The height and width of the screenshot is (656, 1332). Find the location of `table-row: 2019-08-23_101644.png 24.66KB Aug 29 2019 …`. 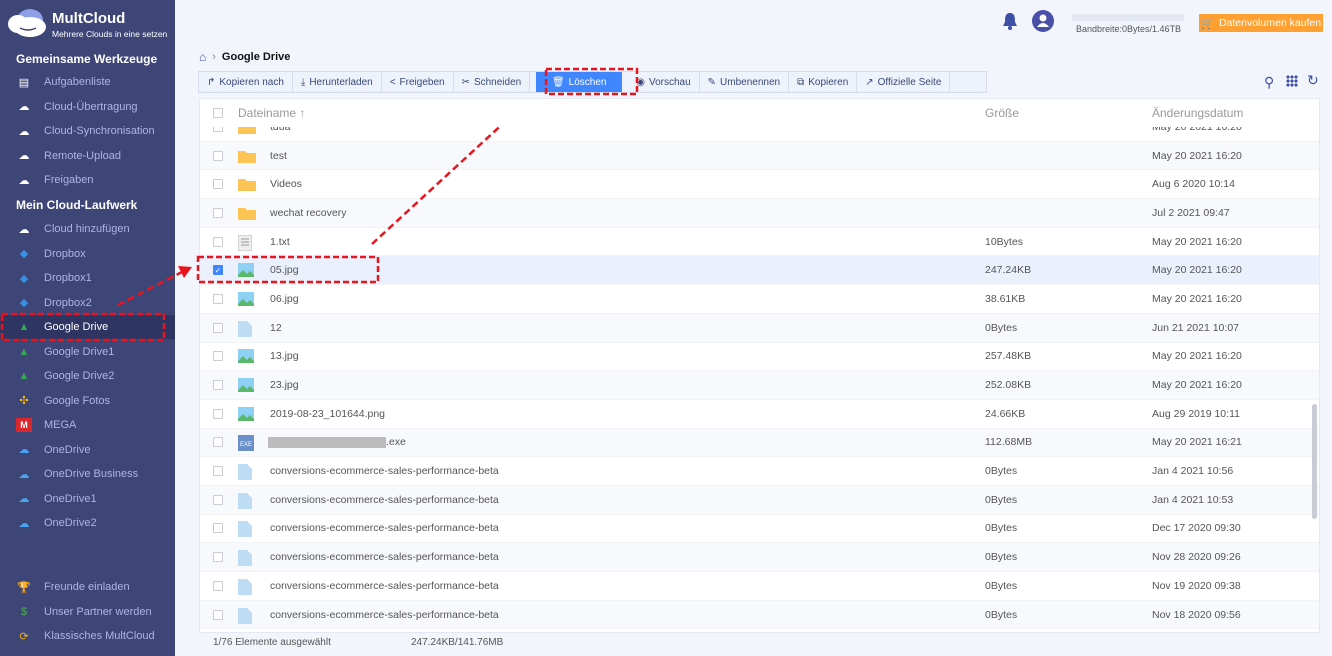

table-row: 2019-08-23_101644.png 24.66KB Aug 29 2019 … is located at coordinates (759, 414).